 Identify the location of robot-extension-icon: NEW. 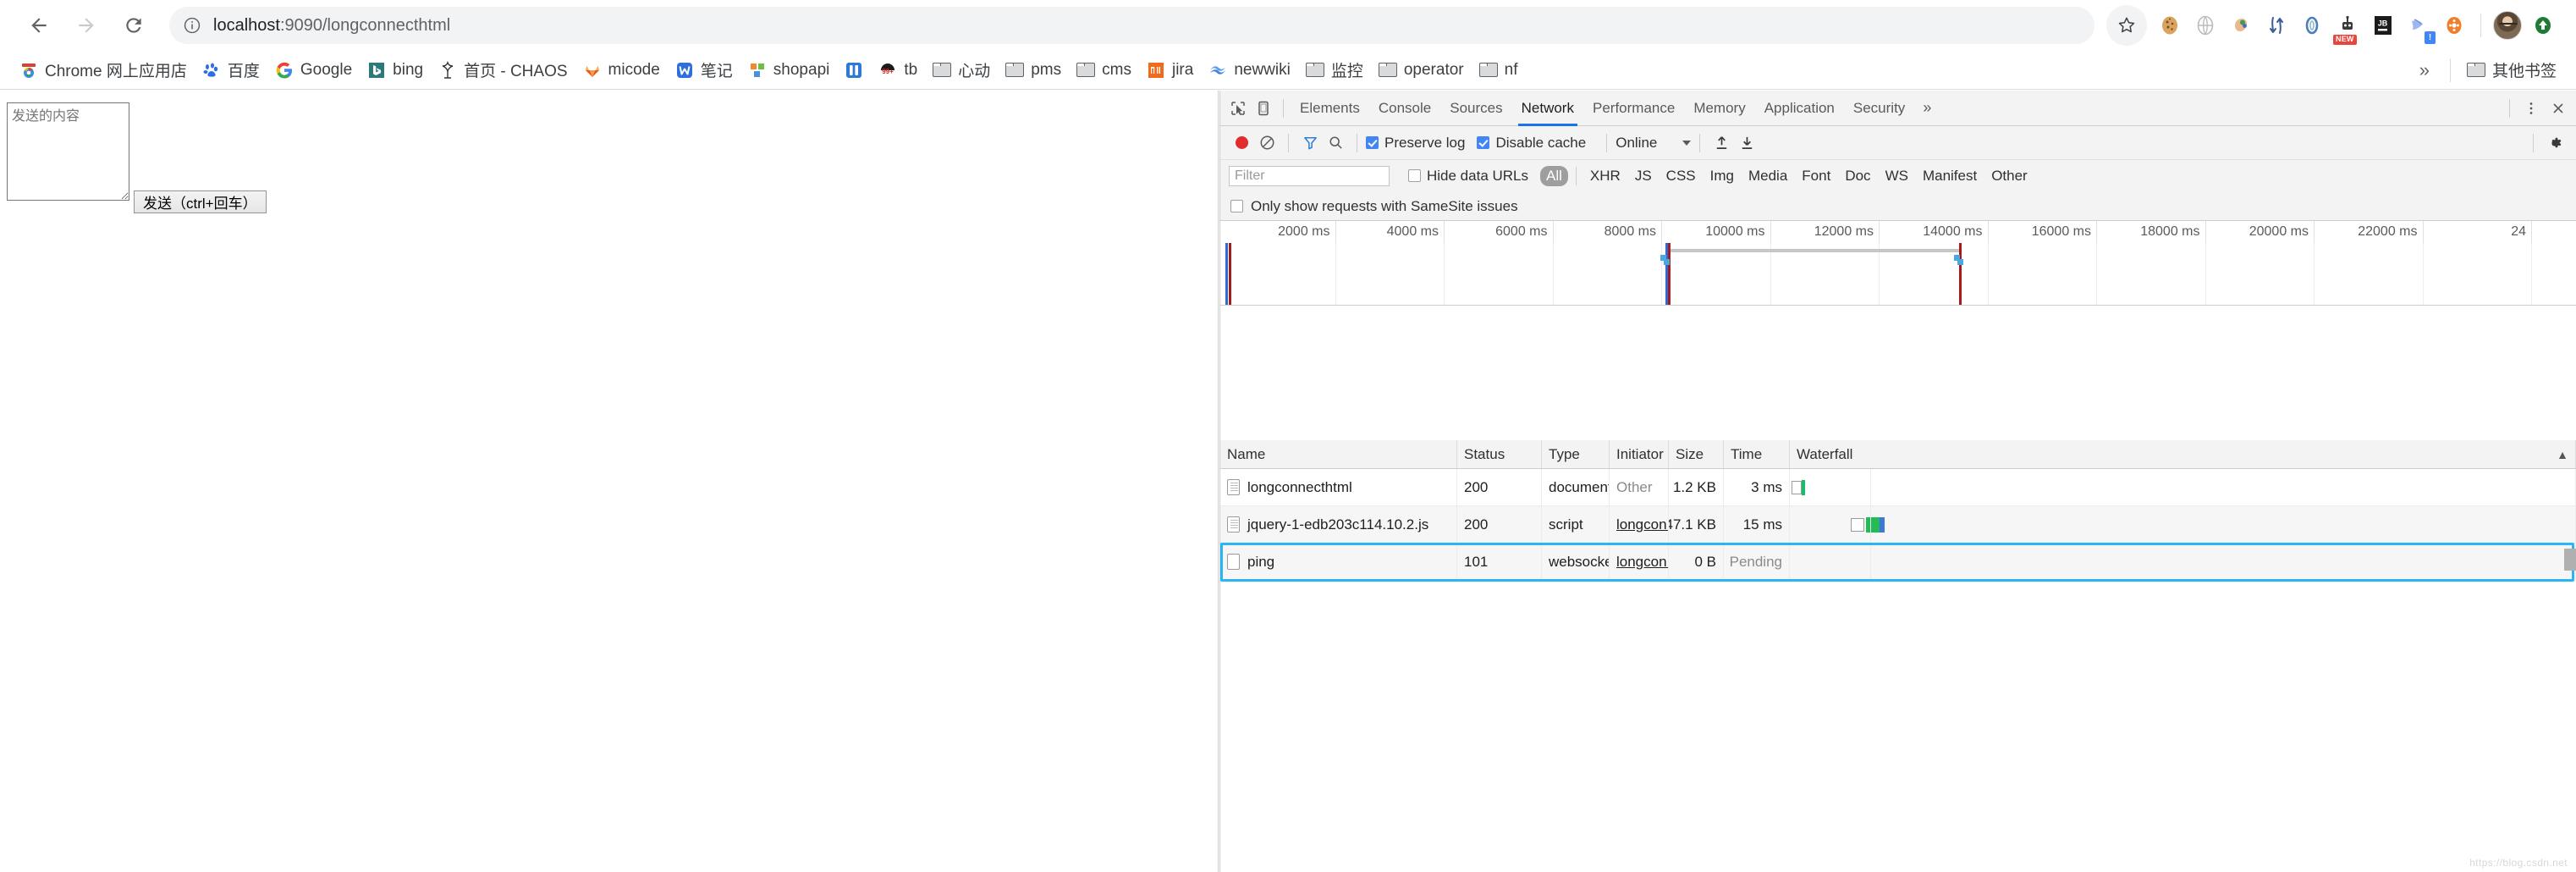
(2347, 27).